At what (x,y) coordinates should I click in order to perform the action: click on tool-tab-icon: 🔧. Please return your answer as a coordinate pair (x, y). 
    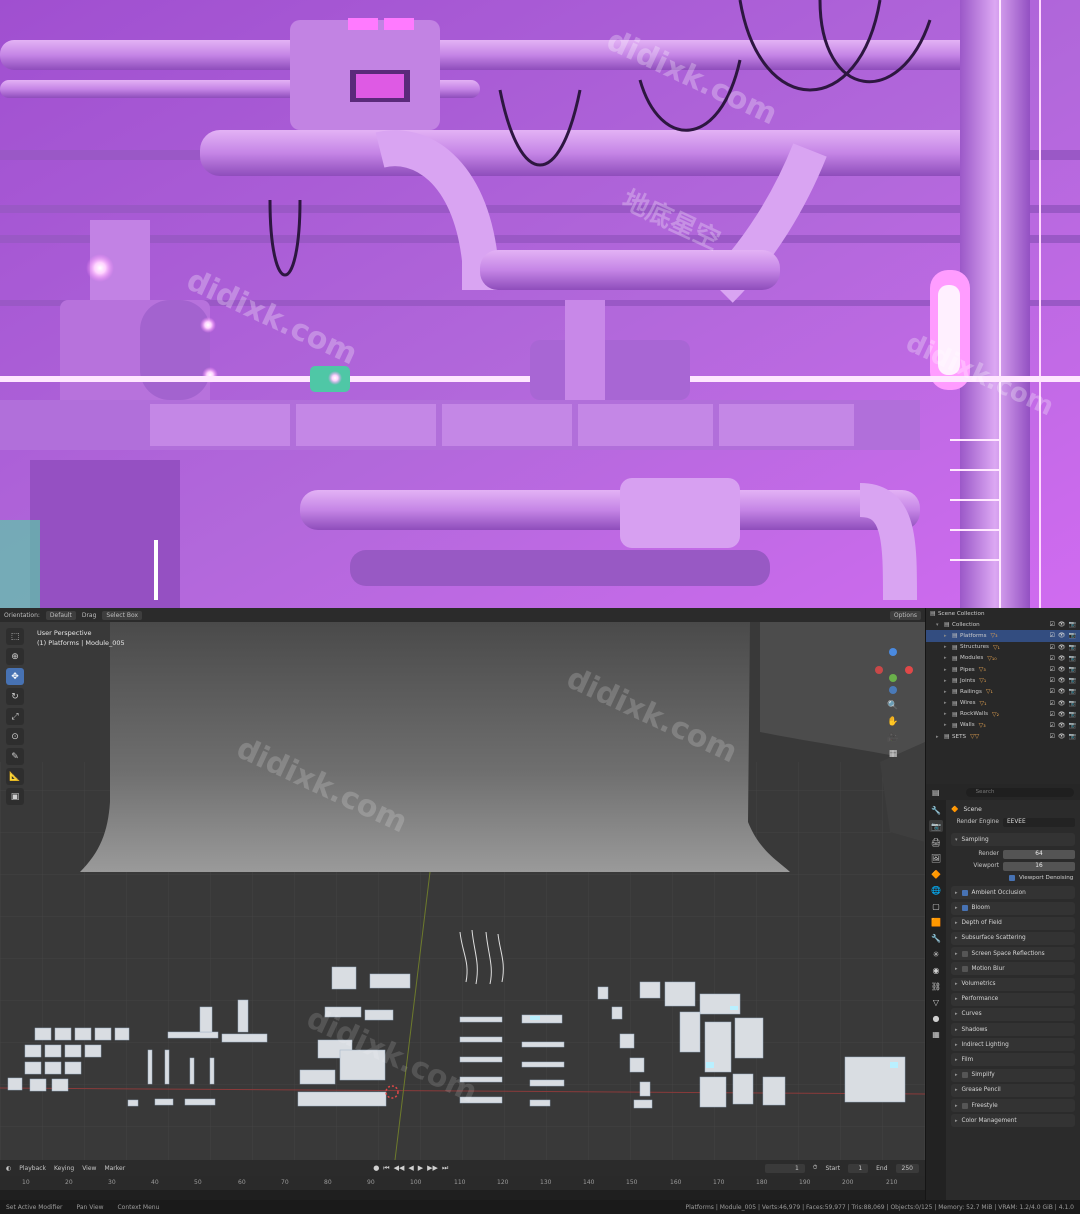
    Looking at the image, I should click on (936, 810).